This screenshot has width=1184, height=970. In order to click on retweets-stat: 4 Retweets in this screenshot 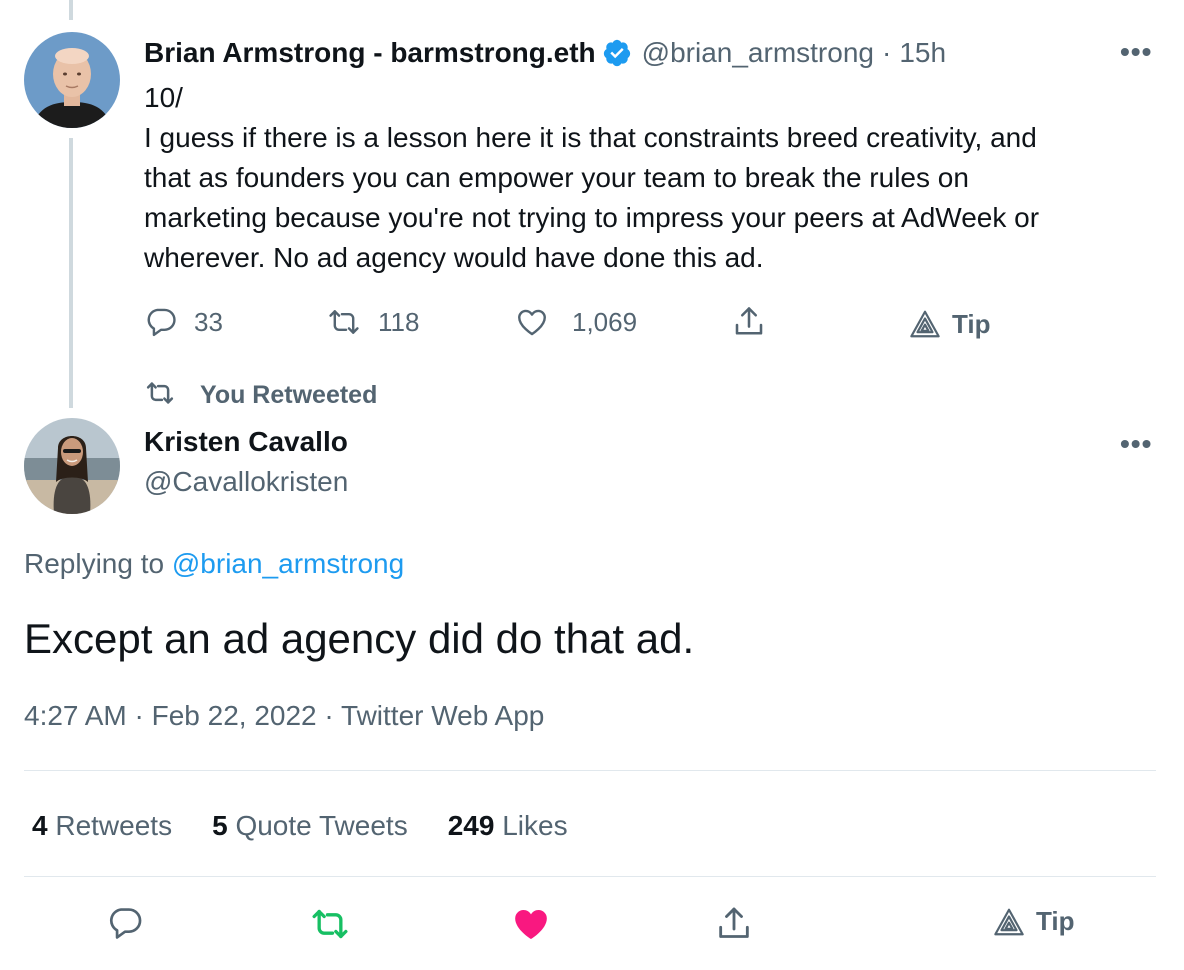, I will do `click(102, 826)`.